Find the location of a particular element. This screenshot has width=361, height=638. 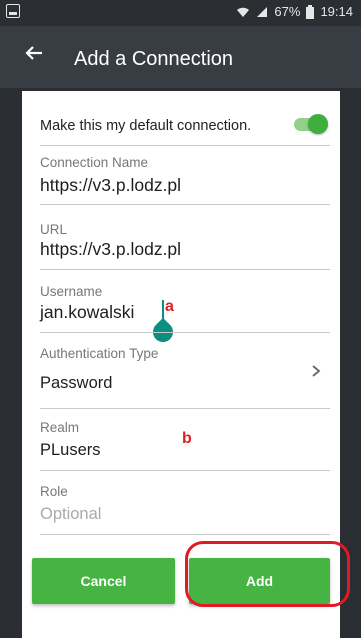

url-label: URL is located at coordinates (54, 229).